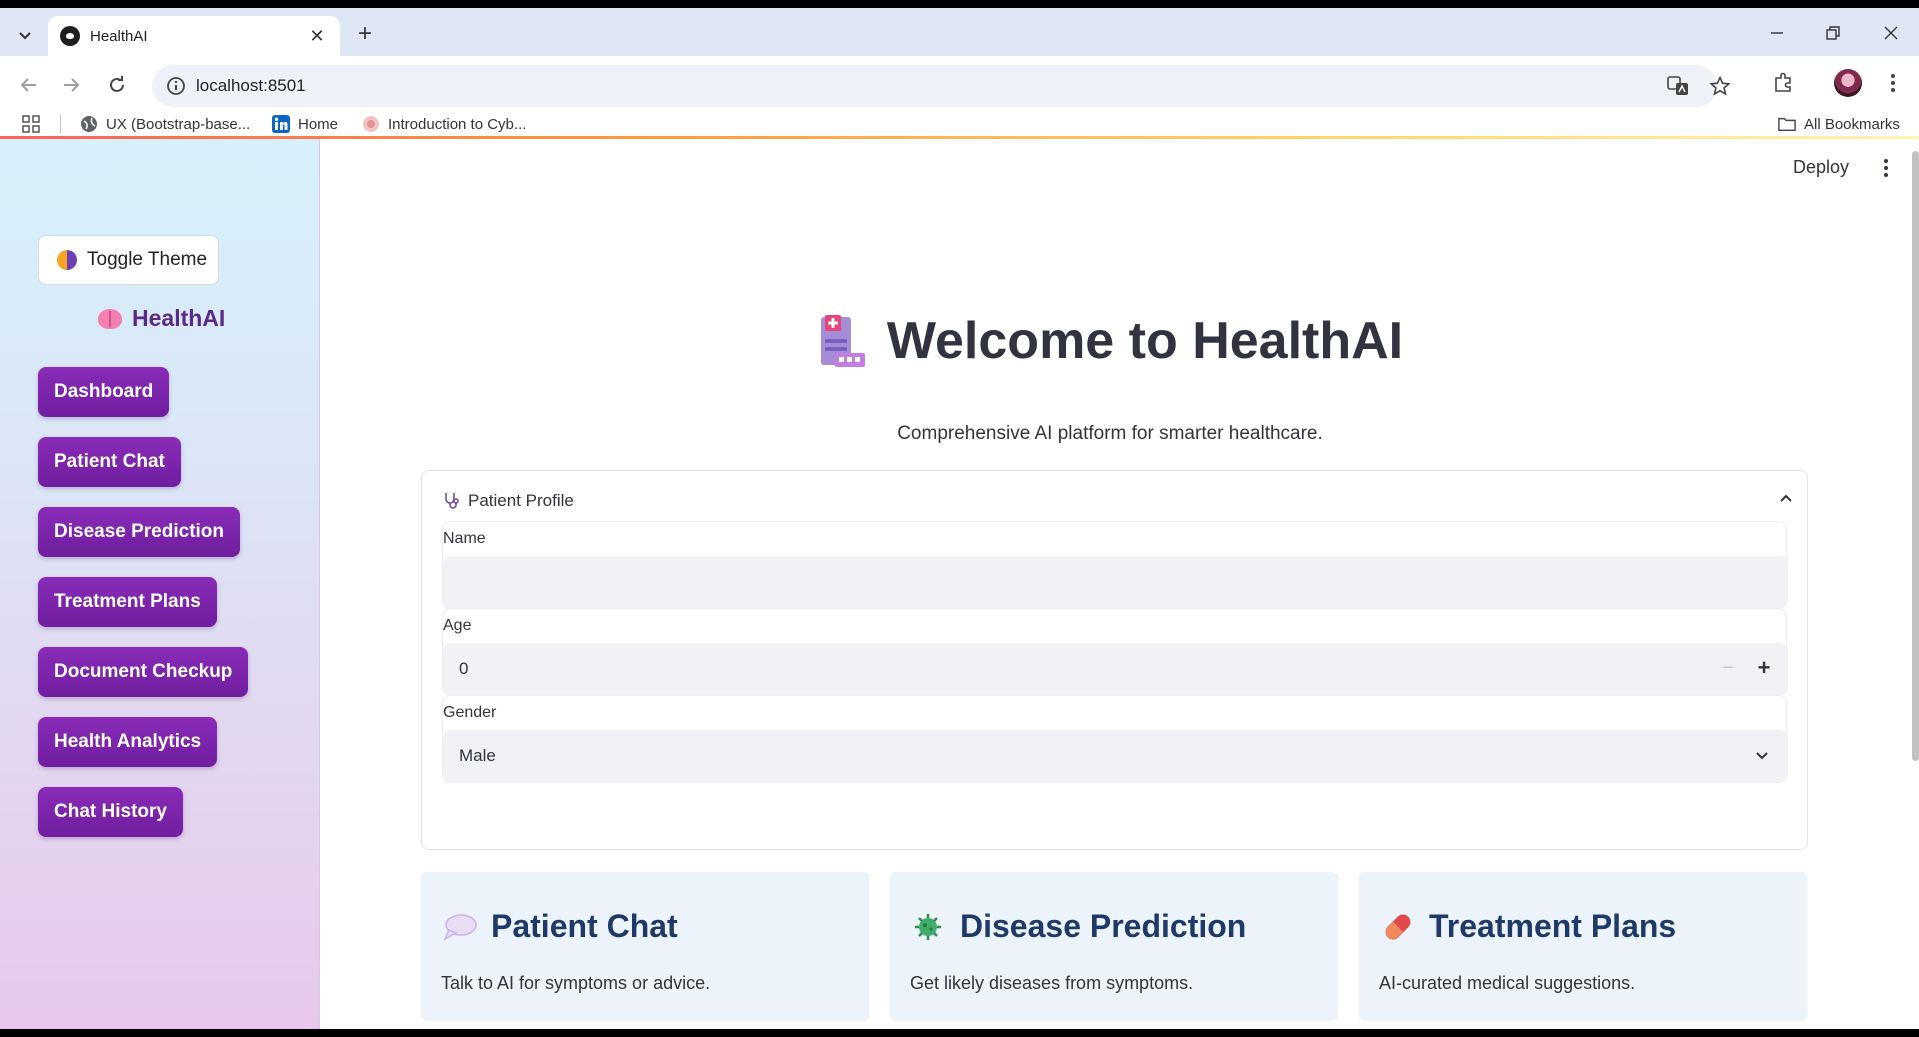 This screenshot has height=1037, width=1919. I want to click on close-icon, so click(1891, 33).